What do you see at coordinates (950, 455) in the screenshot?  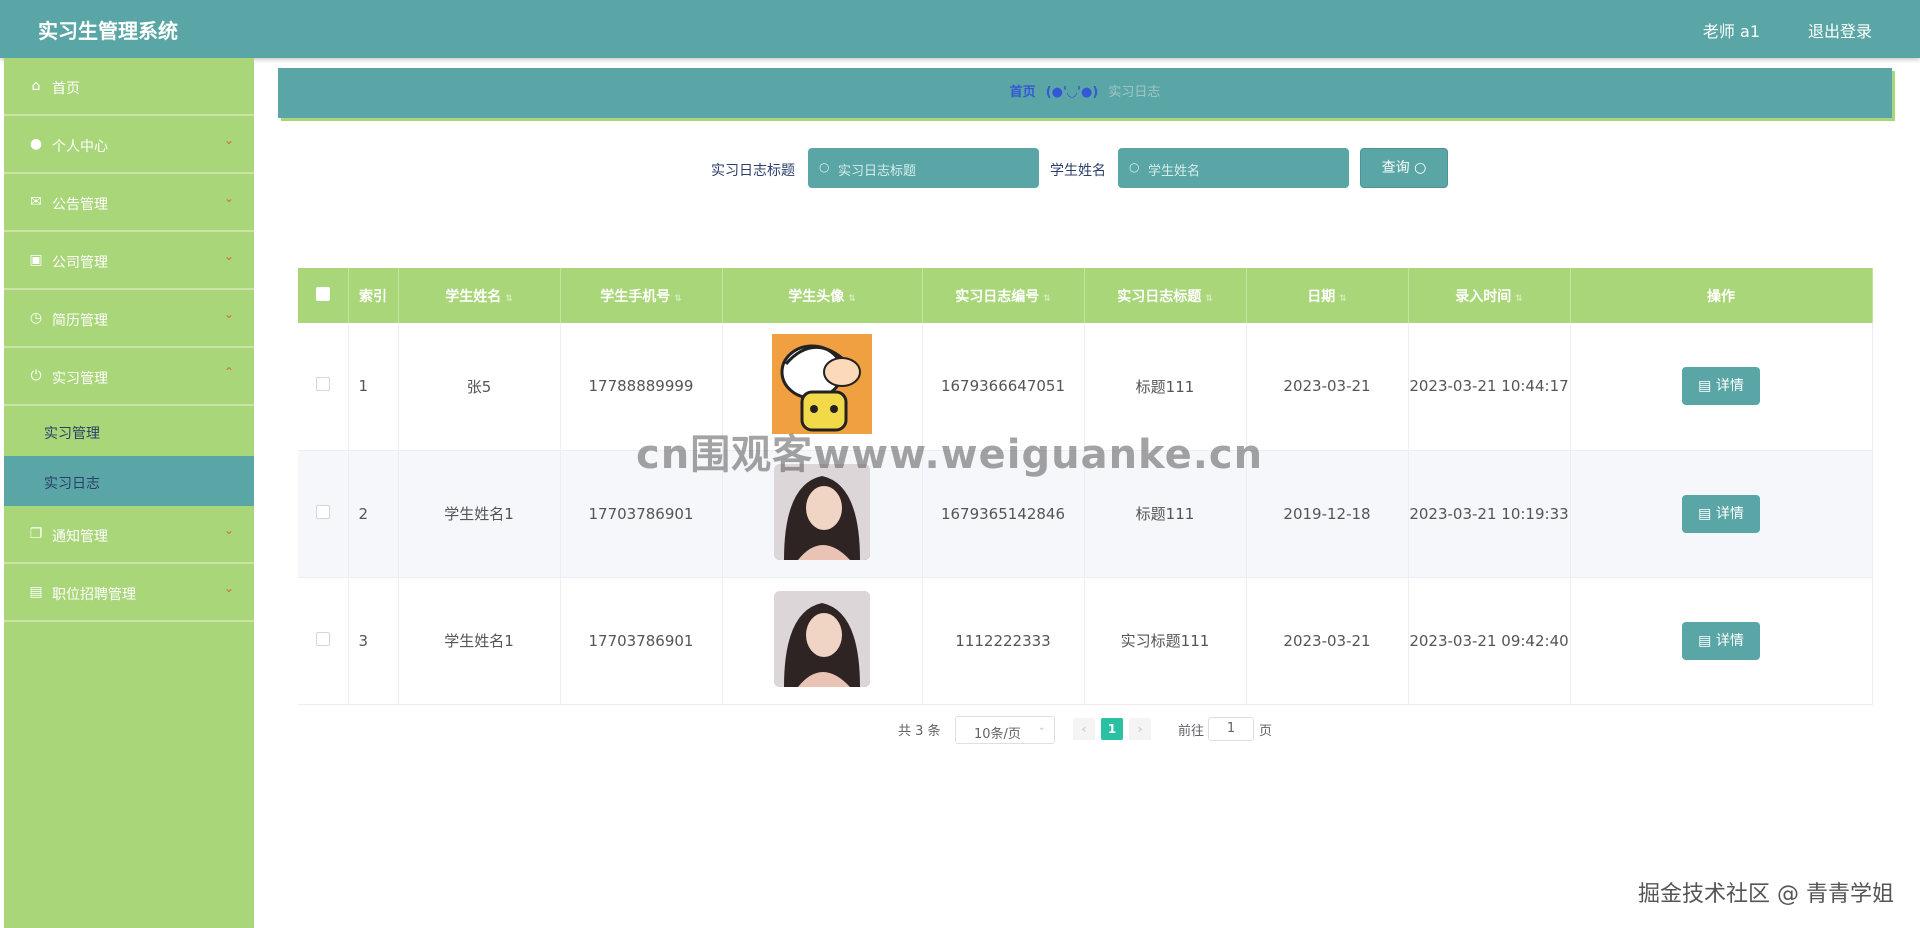 I see `center-watermark: cn围观客www.weiguanke.cn` at bounding box center [950, 455].